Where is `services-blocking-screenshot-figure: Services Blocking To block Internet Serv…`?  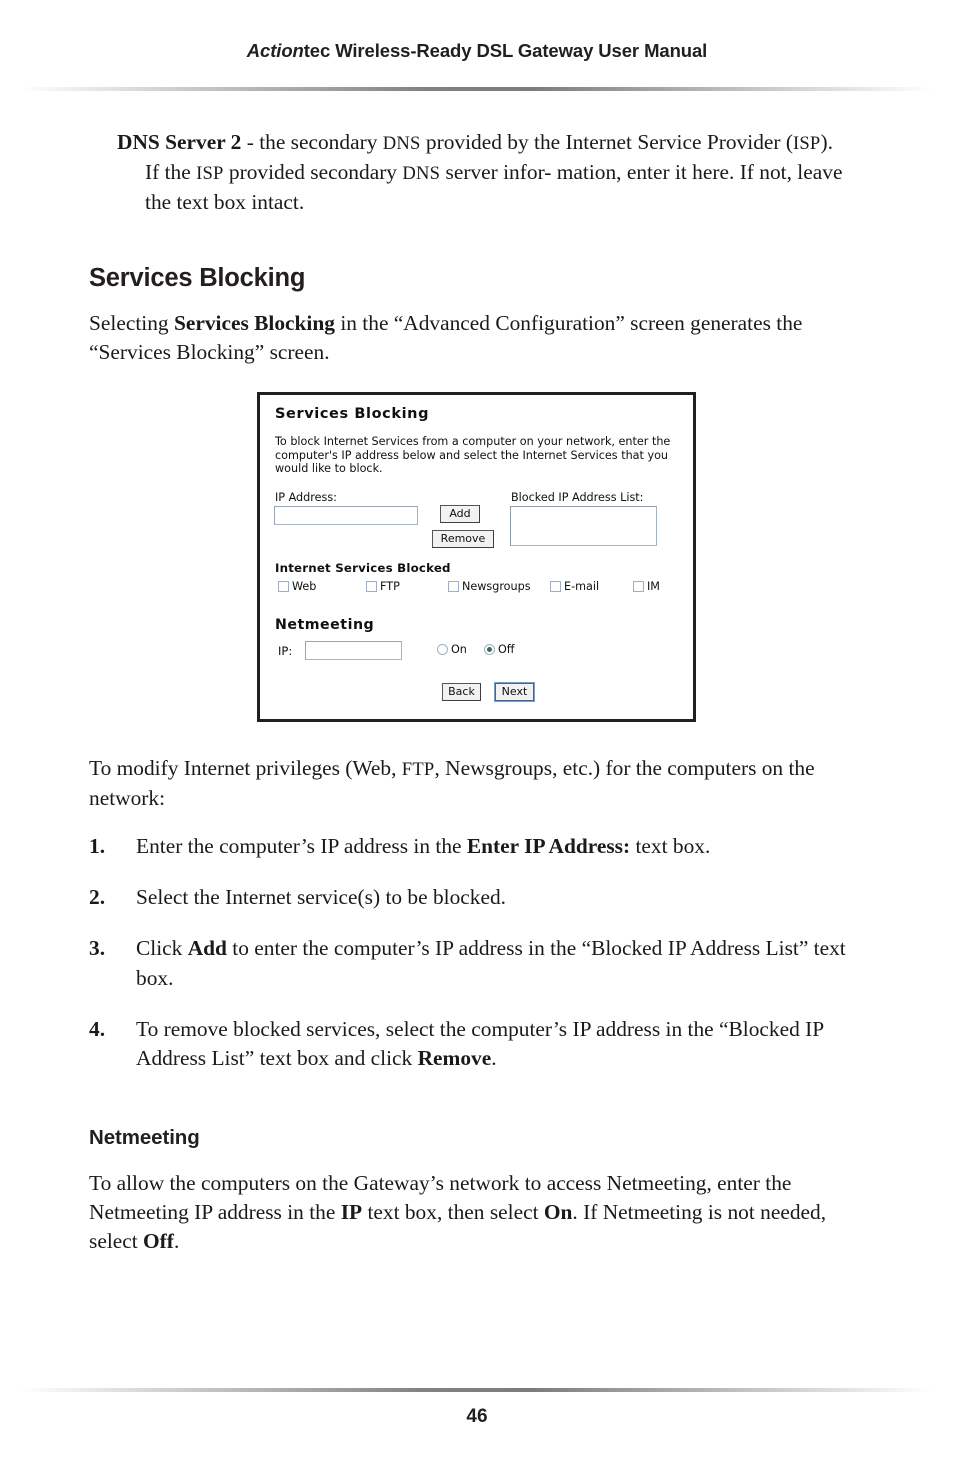 services-blocking-screenshot-figure: Services Blocking To block Internet Serv… is located at coordinates (476, 557).